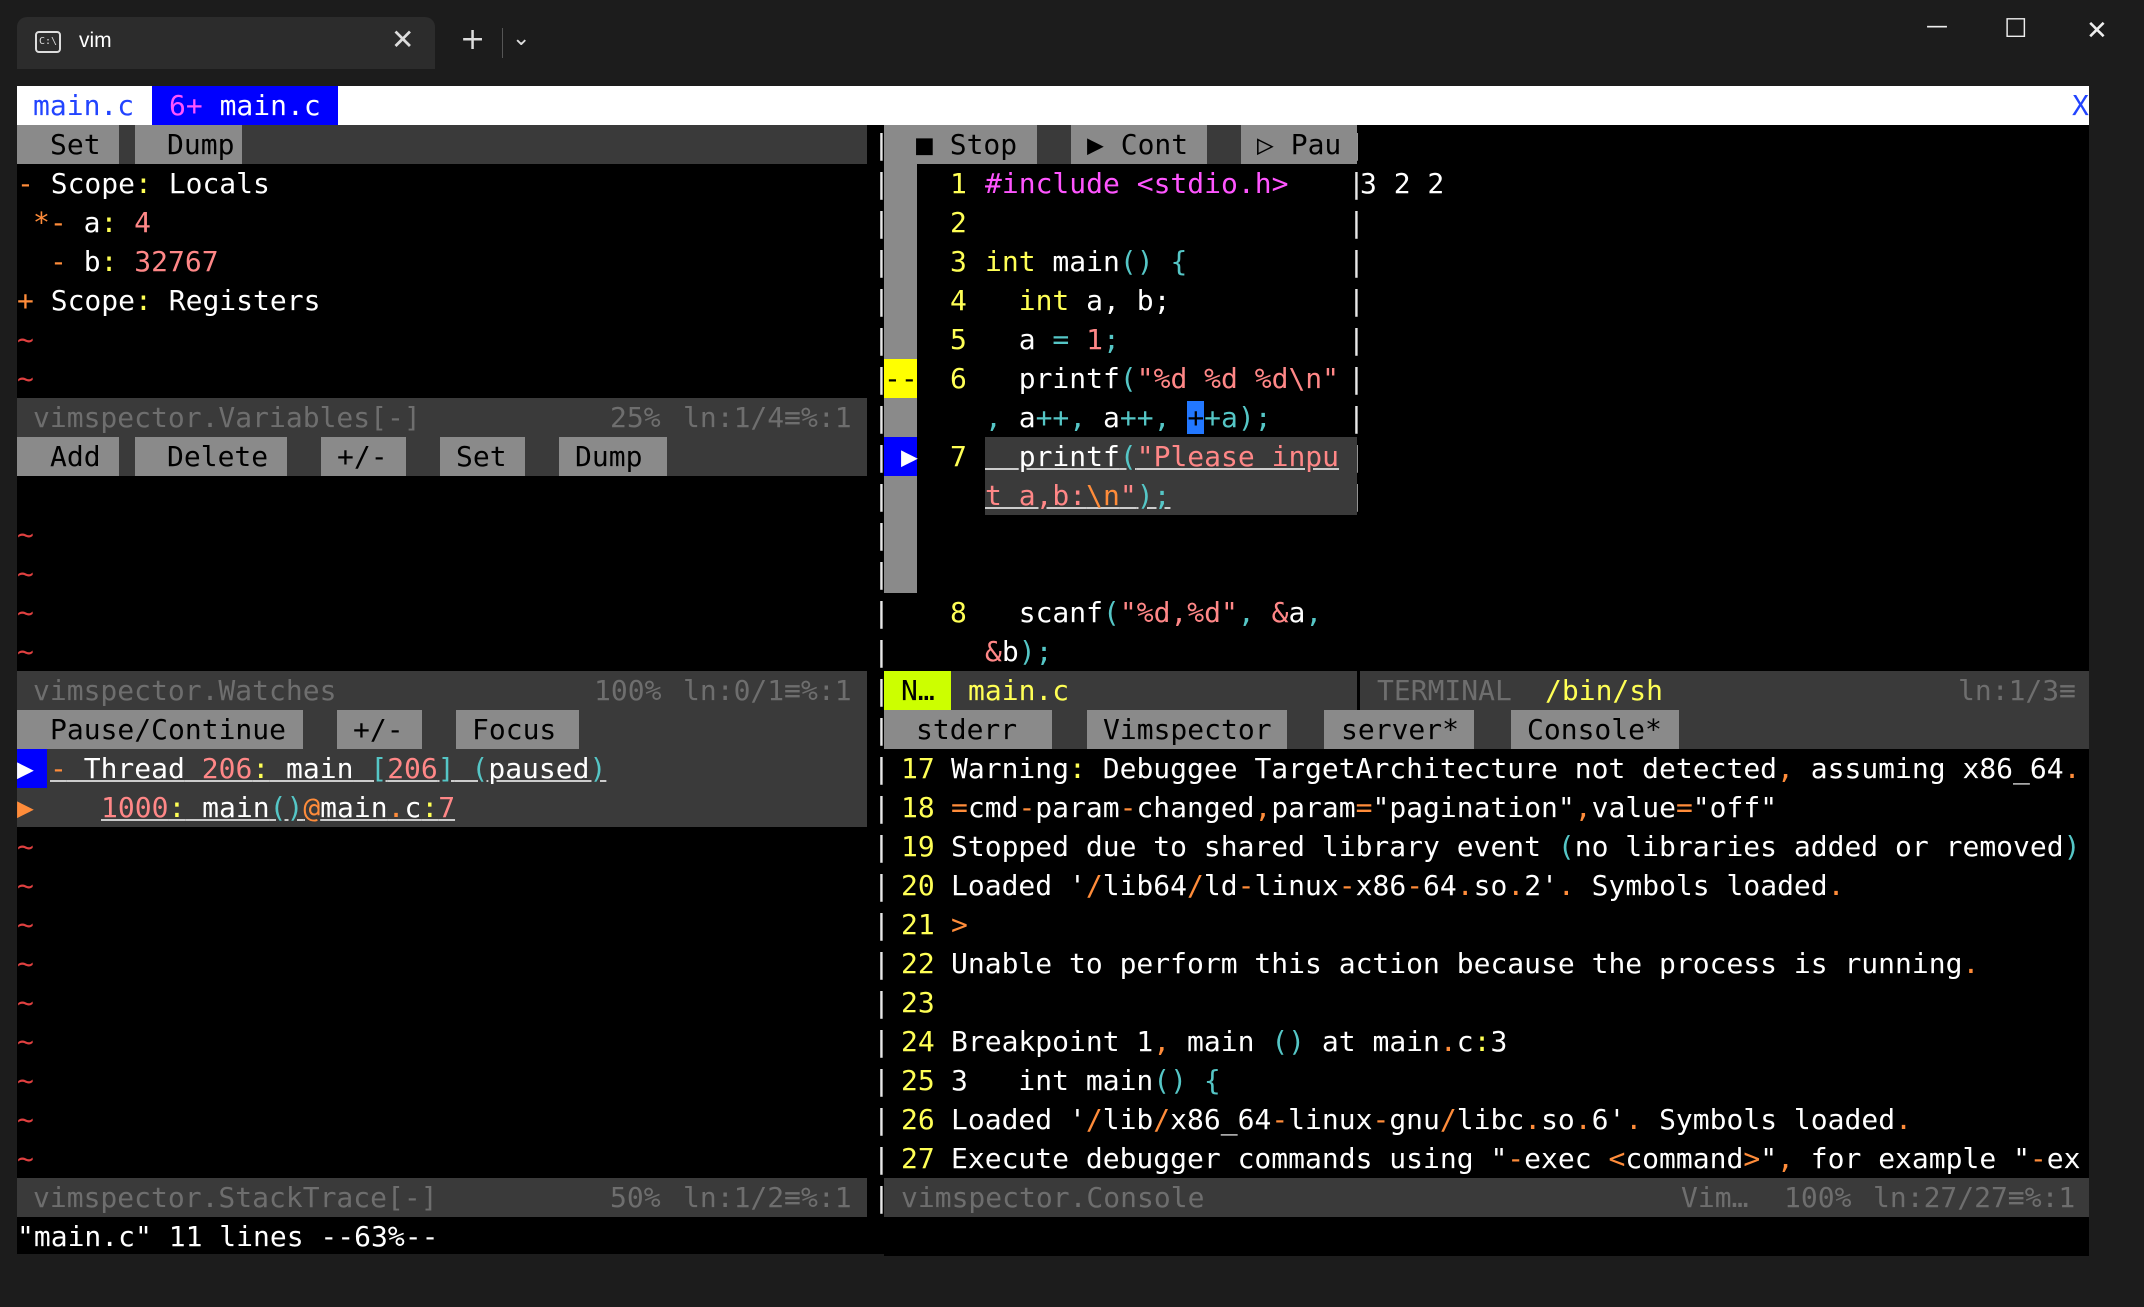 The height and width of the screenshot is (1307, 2144). I want to click on code-line-3: int main() {, so click(1086, 261).